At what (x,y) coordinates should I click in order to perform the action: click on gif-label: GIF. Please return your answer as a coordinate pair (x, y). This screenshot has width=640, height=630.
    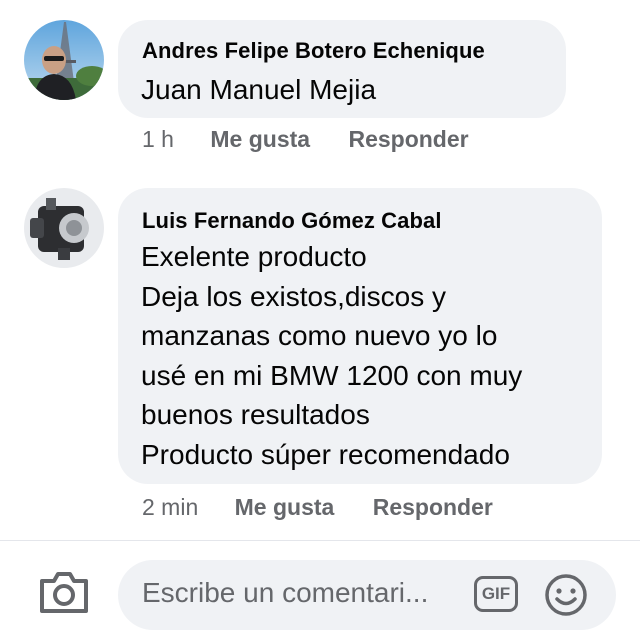
    Looking at the image, I should click on (496, 593).